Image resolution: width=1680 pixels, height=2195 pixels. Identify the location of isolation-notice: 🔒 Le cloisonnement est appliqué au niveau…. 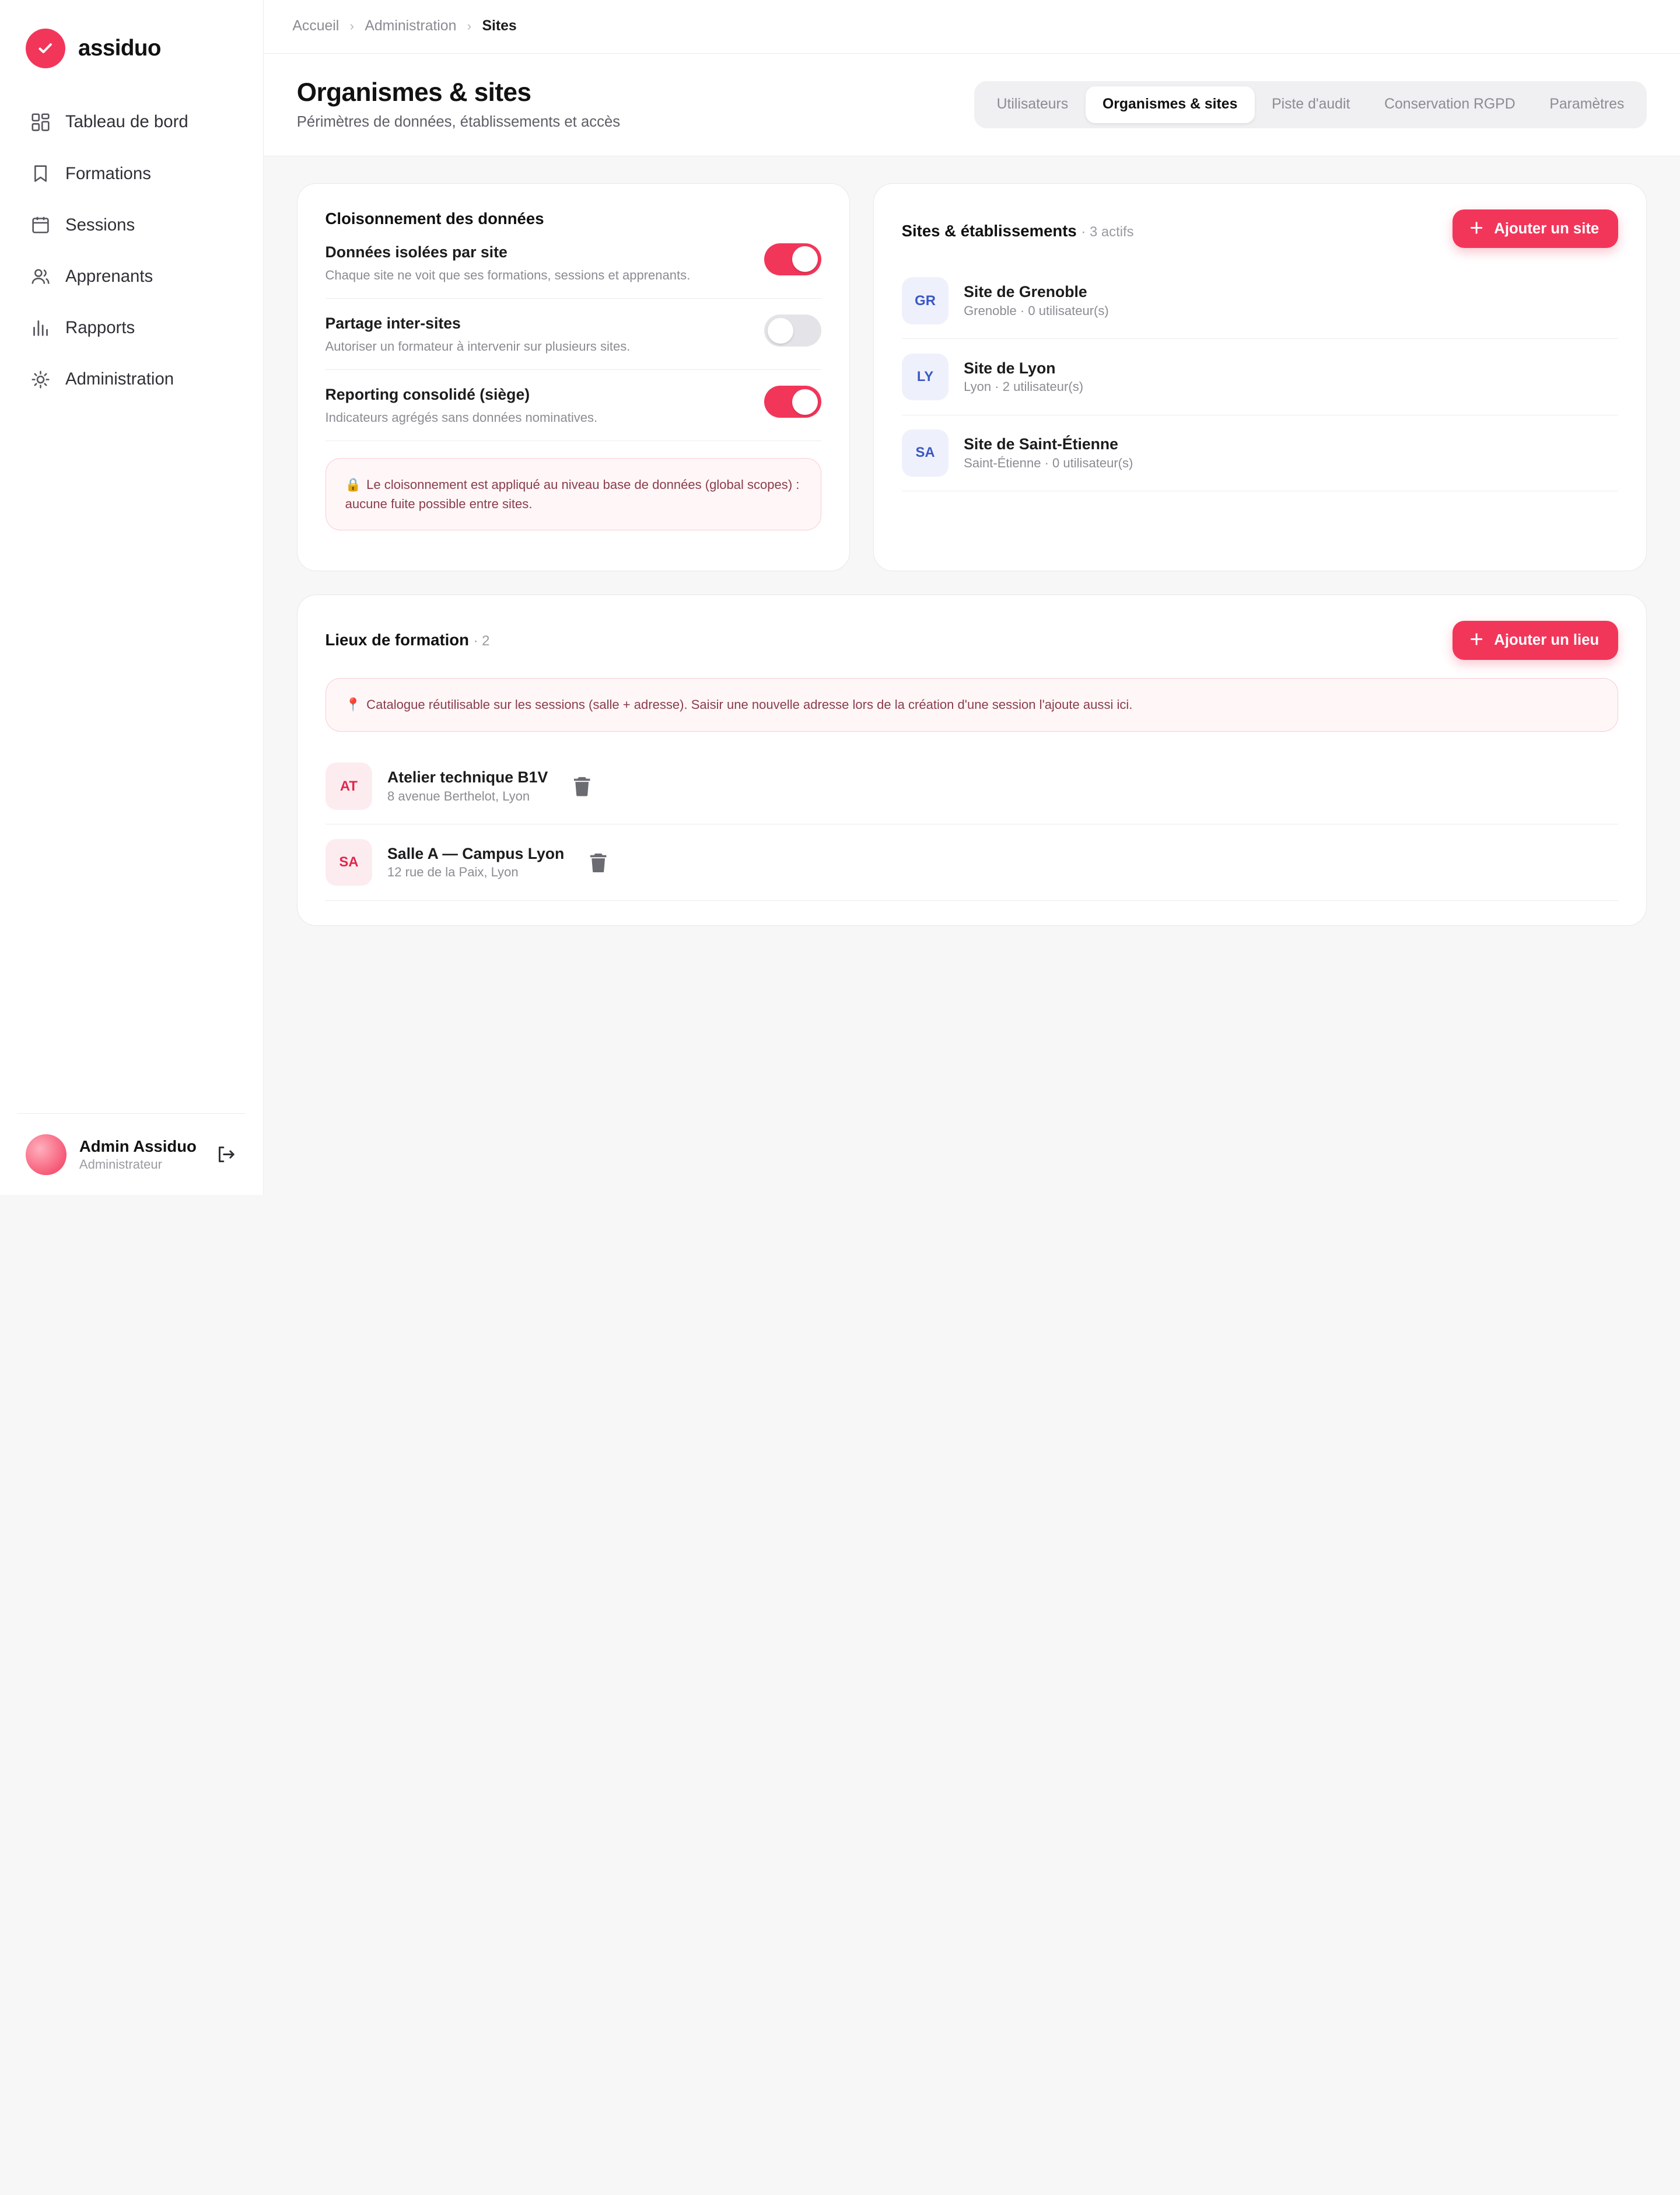
(573, 494).